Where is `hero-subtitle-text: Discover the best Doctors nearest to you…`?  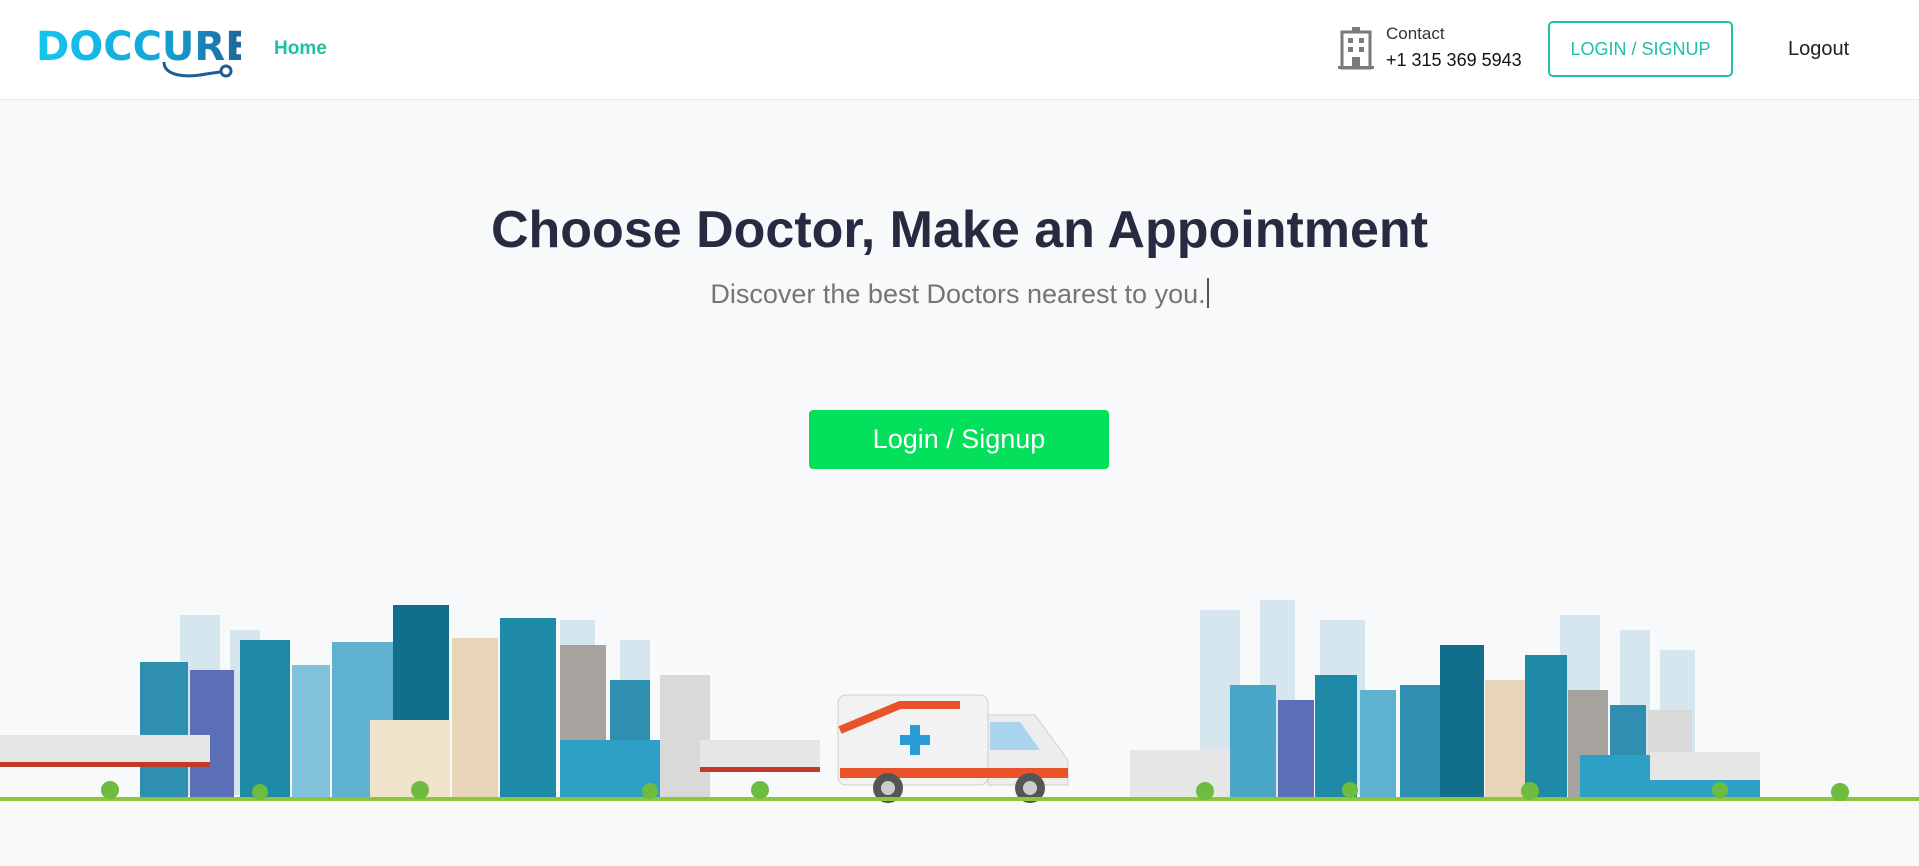 hero-subtitle-text: Discover the best Doctors nearest to you… is located at coordinates (958, 294).